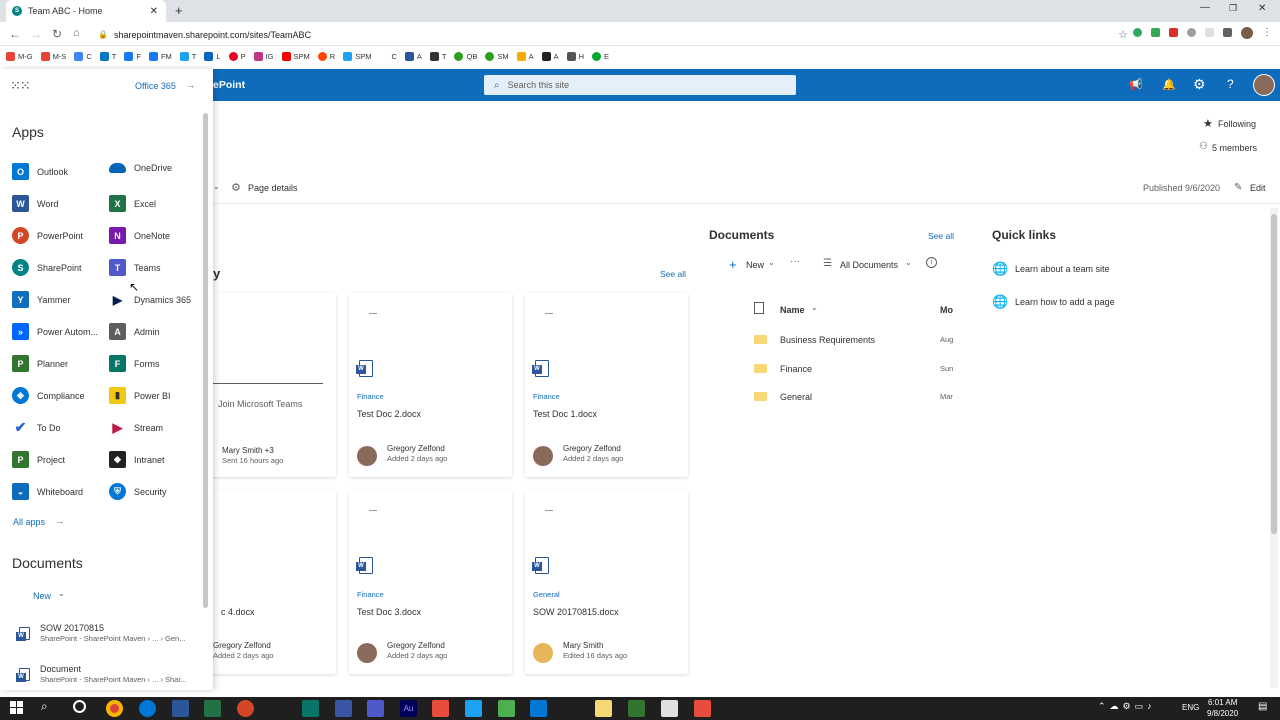  Describe the element at coordinates (263, 56) in the screenshot. I see `bookmark: IG` at that location.